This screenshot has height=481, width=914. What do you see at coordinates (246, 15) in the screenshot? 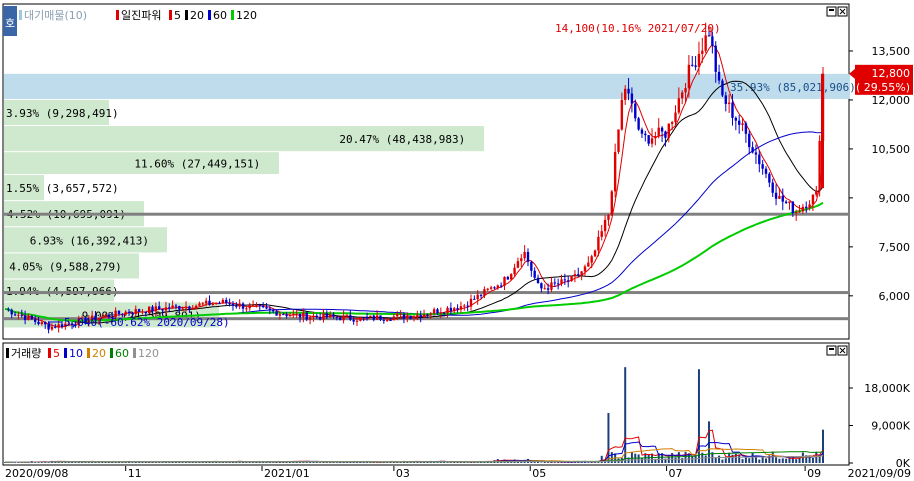
I see `legend-label: 120` at bounding box center [246, 15].